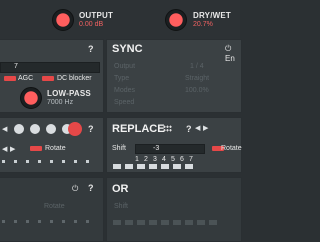  I want to click on bottom-left-dots, so click(52, 223).